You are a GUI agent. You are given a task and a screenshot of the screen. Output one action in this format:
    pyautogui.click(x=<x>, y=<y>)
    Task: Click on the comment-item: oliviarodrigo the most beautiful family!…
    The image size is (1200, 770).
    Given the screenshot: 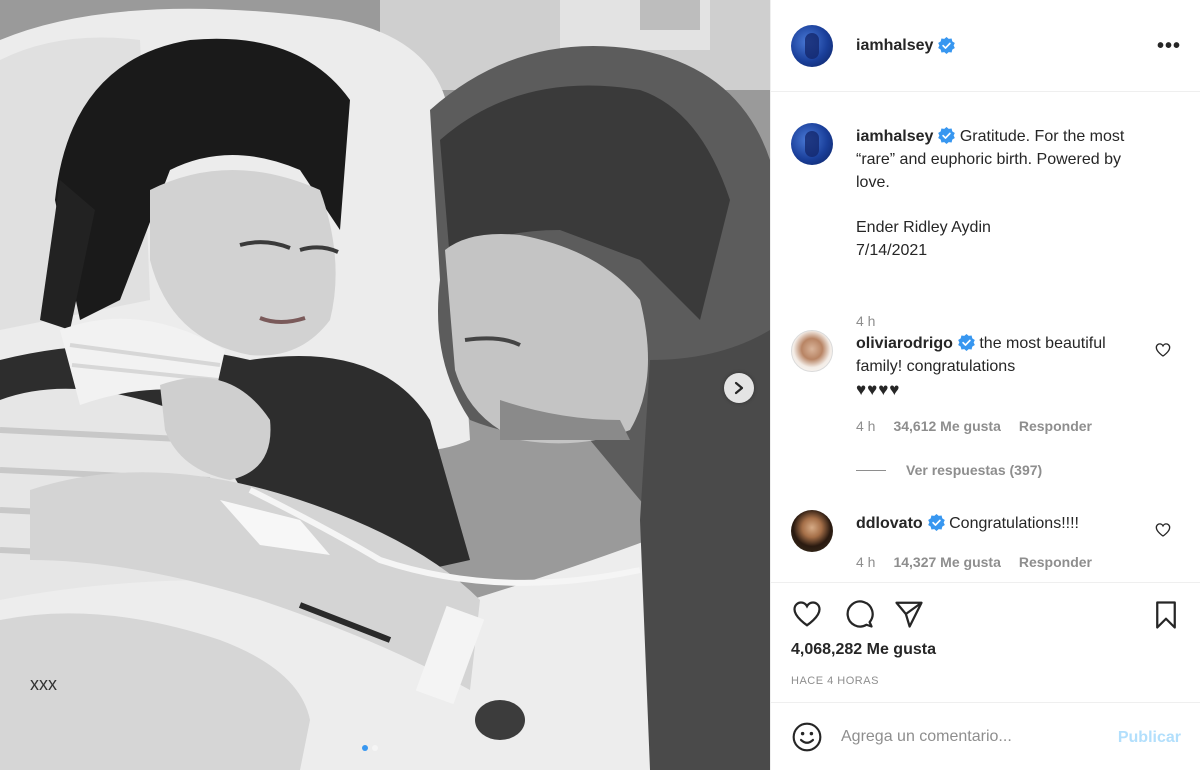 What is the action you would take?
    pyautogui.click(x=986, y=390)
    